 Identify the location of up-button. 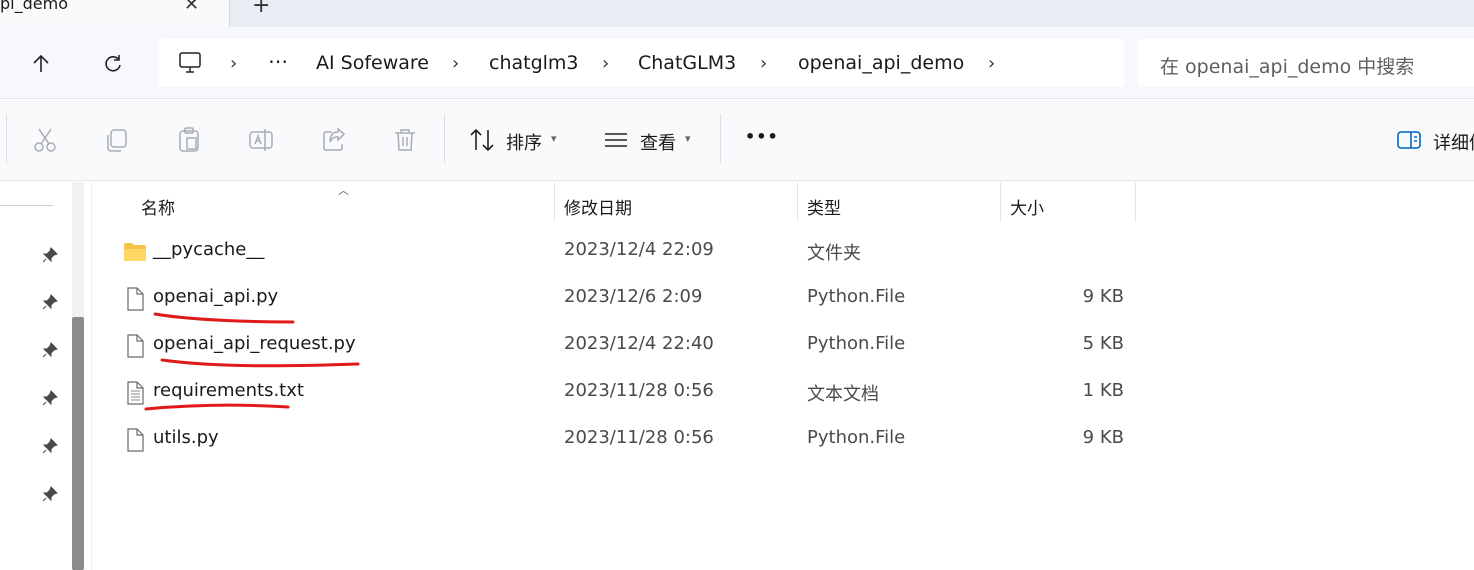
(41, 64).